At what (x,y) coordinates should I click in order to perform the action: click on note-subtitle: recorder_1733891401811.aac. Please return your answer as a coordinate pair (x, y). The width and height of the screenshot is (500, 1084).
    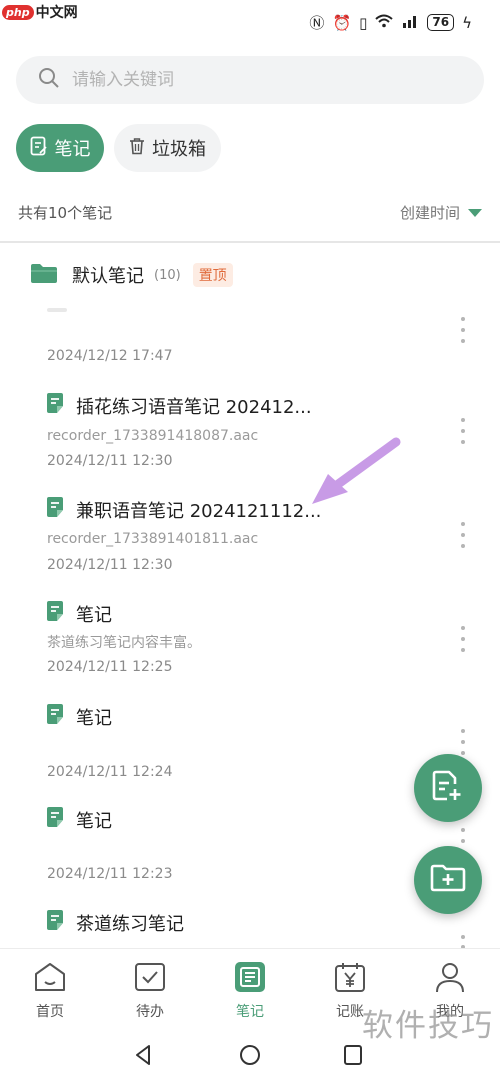
    Looking at the image, I should click on (153, 539).